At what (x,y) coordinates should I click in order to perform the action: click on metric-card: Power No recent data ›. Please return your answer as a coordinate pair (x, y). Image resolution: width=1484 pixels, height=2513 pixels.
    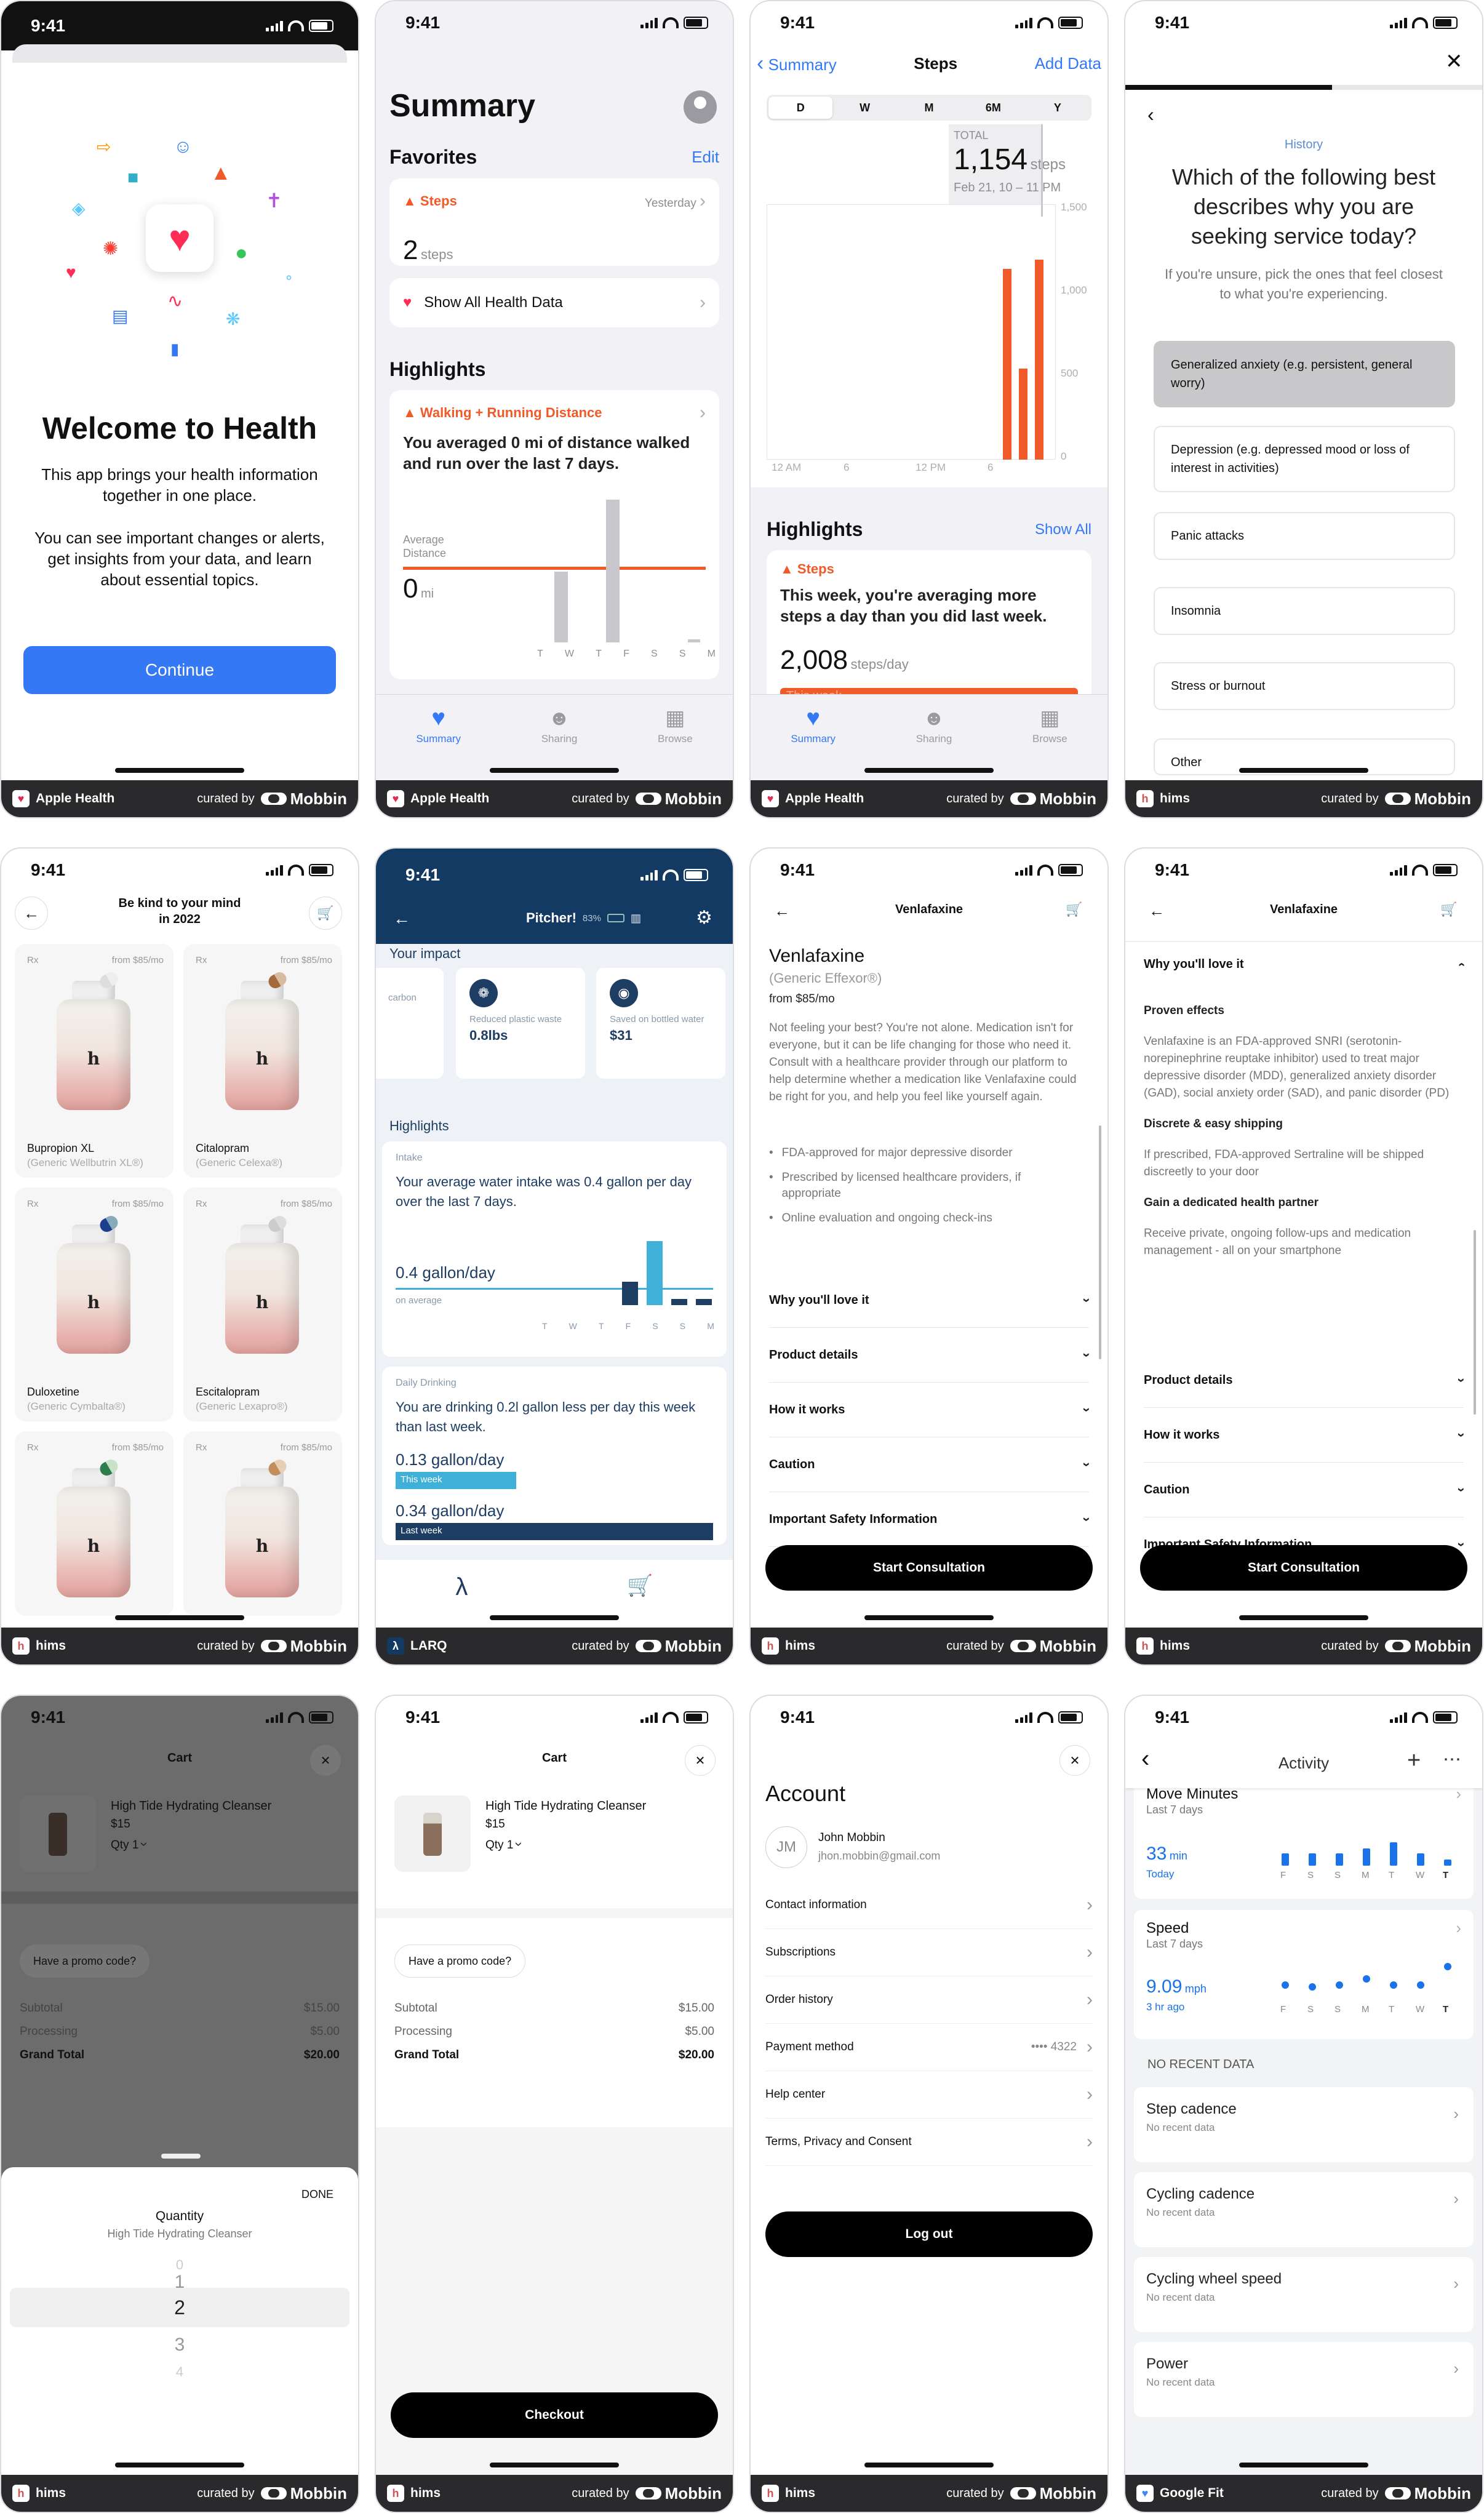
    Looking at the image, I should click on (1304, 2379).